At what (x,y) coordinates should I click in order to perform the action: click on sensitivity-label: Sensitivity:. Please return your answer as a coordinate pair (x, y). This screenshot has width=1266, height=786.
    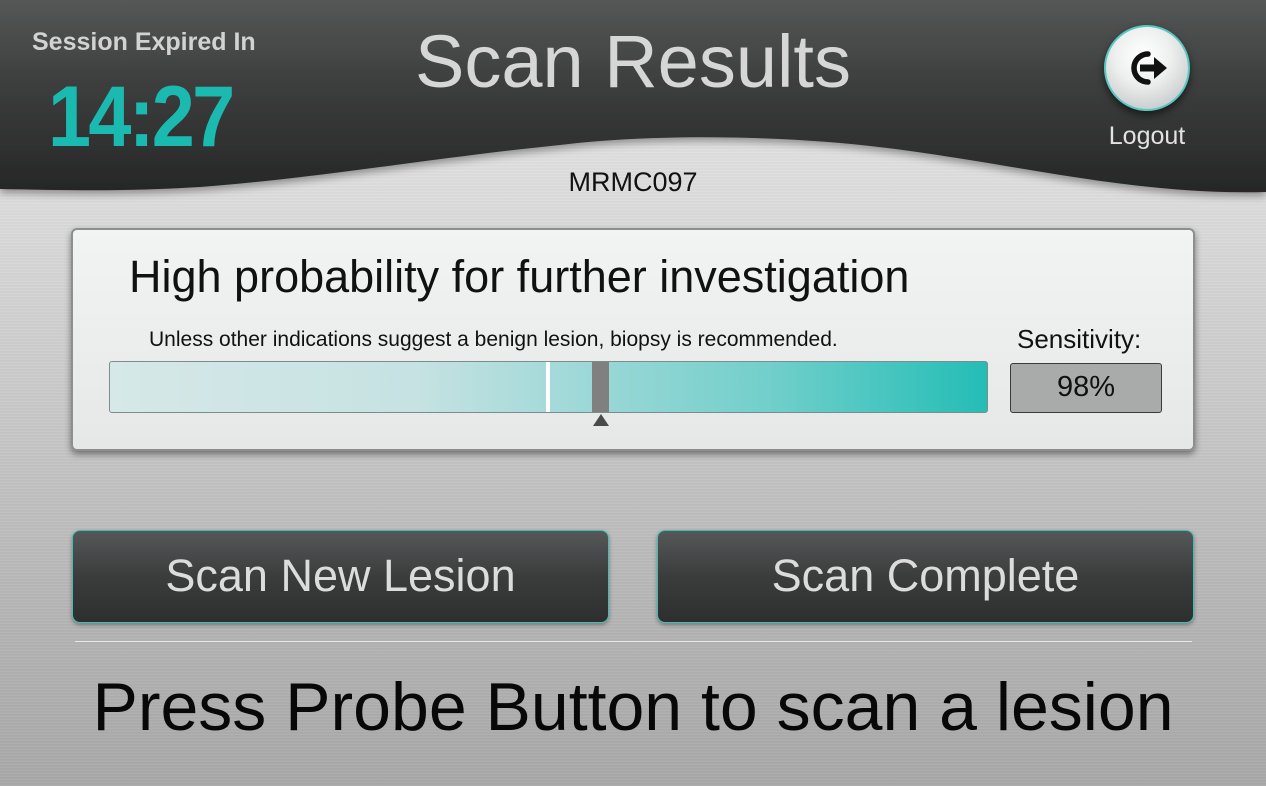
    Looking at the image, I should click on (1079, 339).